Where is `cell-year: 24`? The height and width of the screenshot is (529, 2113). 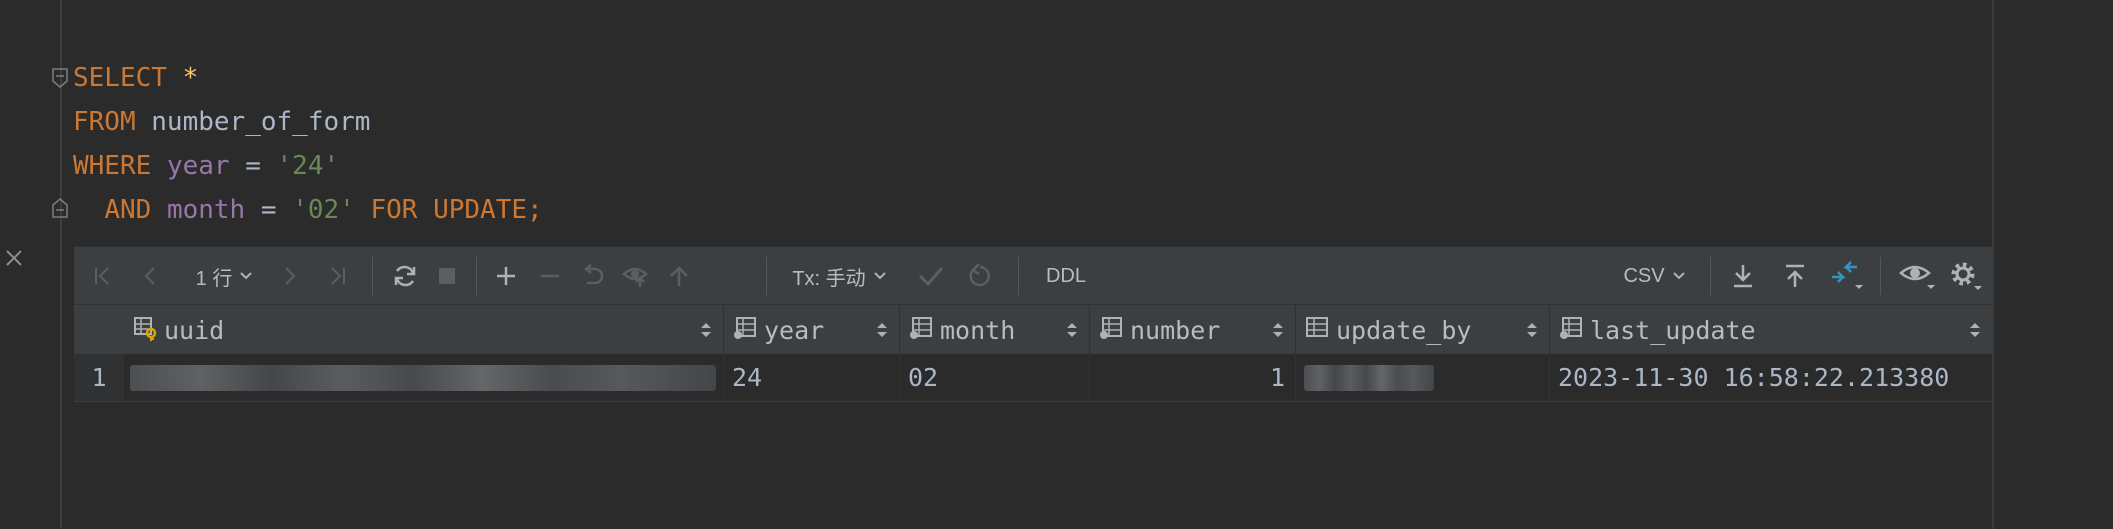 cell-year: 24 is located at coordinates (812, 377).